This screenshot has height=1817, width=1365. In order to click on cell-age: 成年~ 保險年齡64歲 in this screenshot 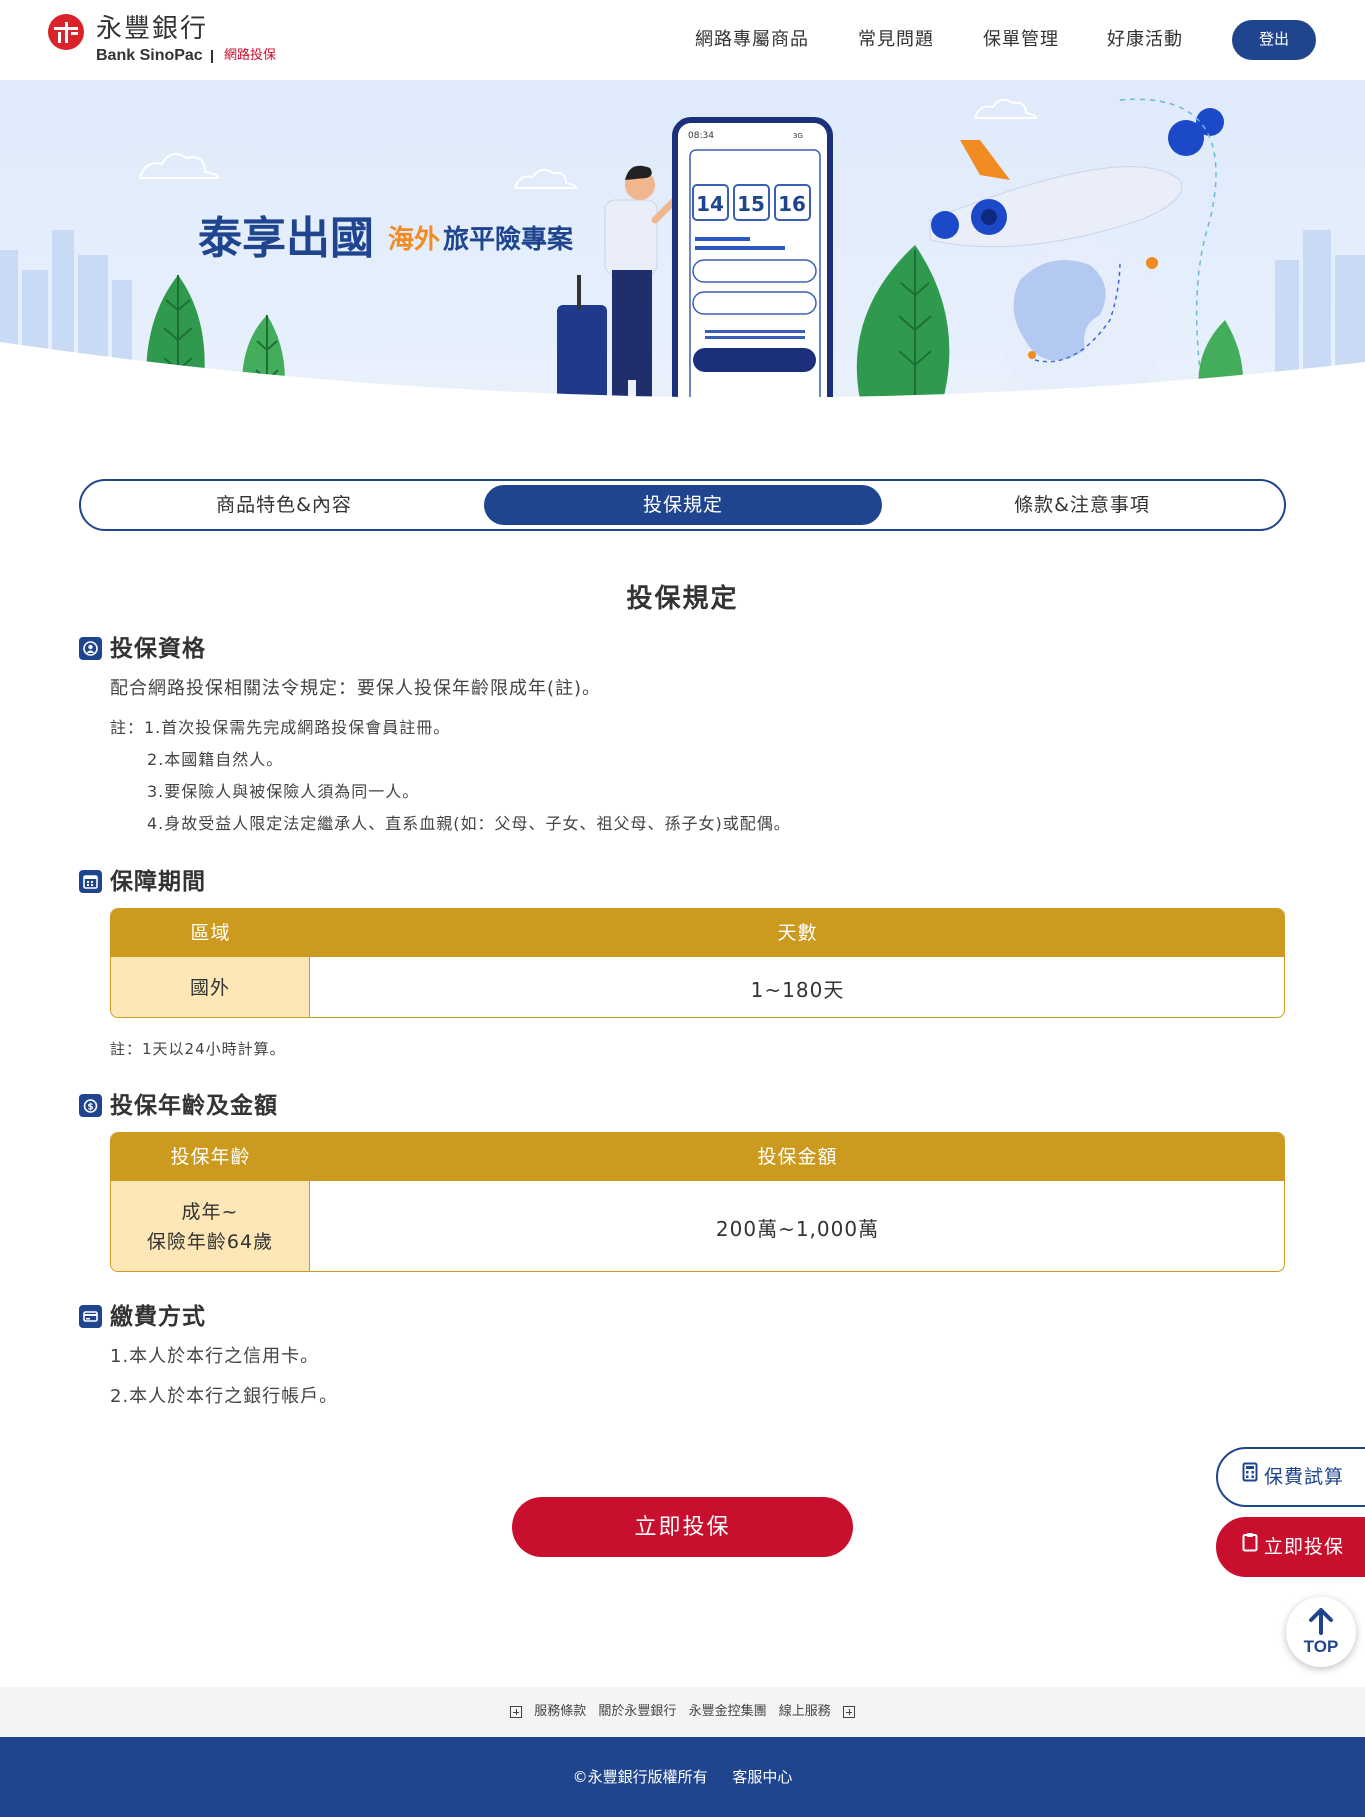, I will do `click(210, 1226)`.